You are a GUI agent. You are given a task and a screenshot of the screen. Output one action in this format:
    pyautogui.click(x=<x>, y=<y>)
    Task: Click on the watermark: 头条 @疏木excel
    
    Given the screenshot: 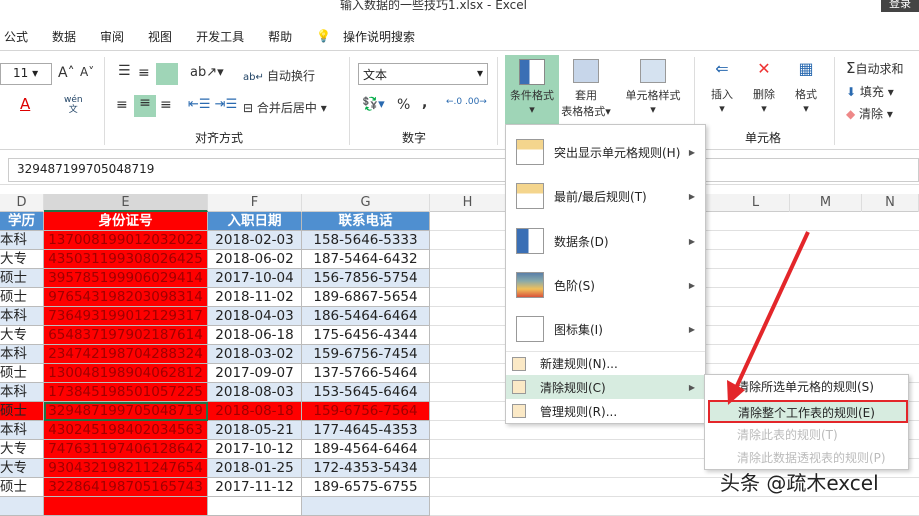 What is the action you would take?
    pyautogui.click(x=799, y=483)
    